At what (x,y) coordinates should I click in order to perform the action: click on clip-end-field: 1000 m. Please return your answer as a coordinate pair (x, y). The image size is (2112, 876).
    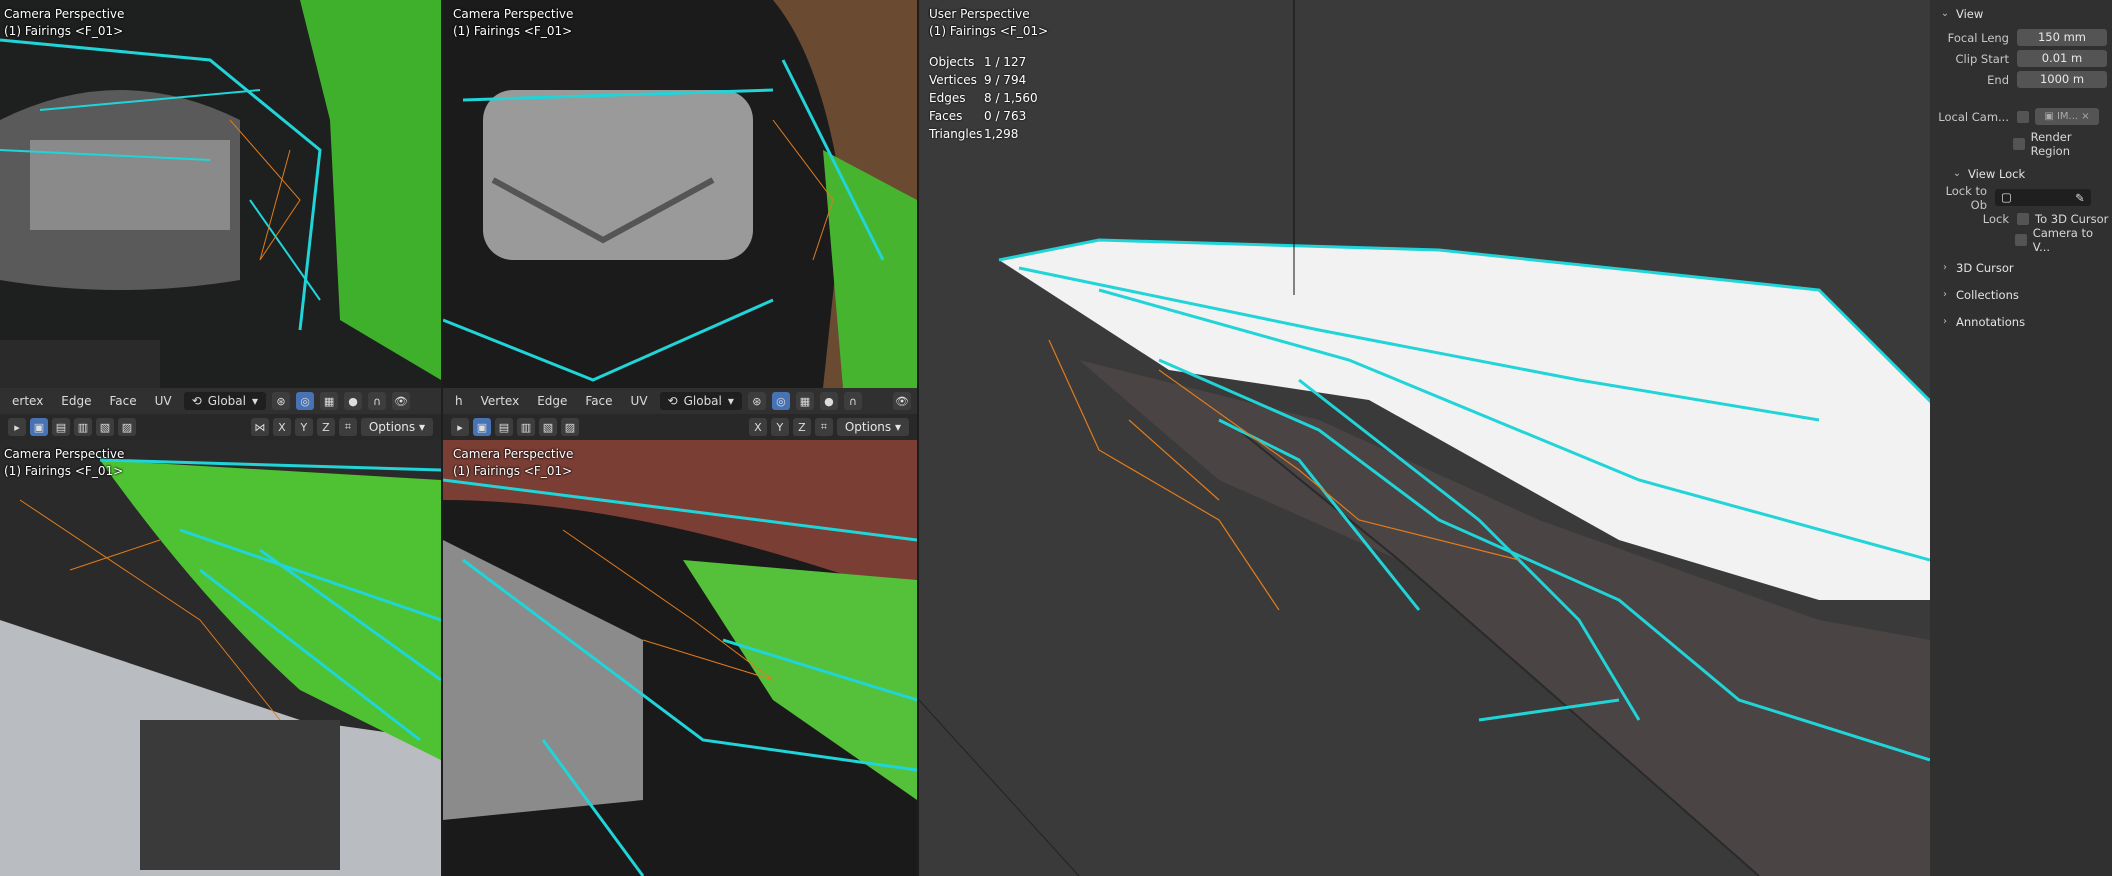
    Looking at the image, I should click on (2062, 79).